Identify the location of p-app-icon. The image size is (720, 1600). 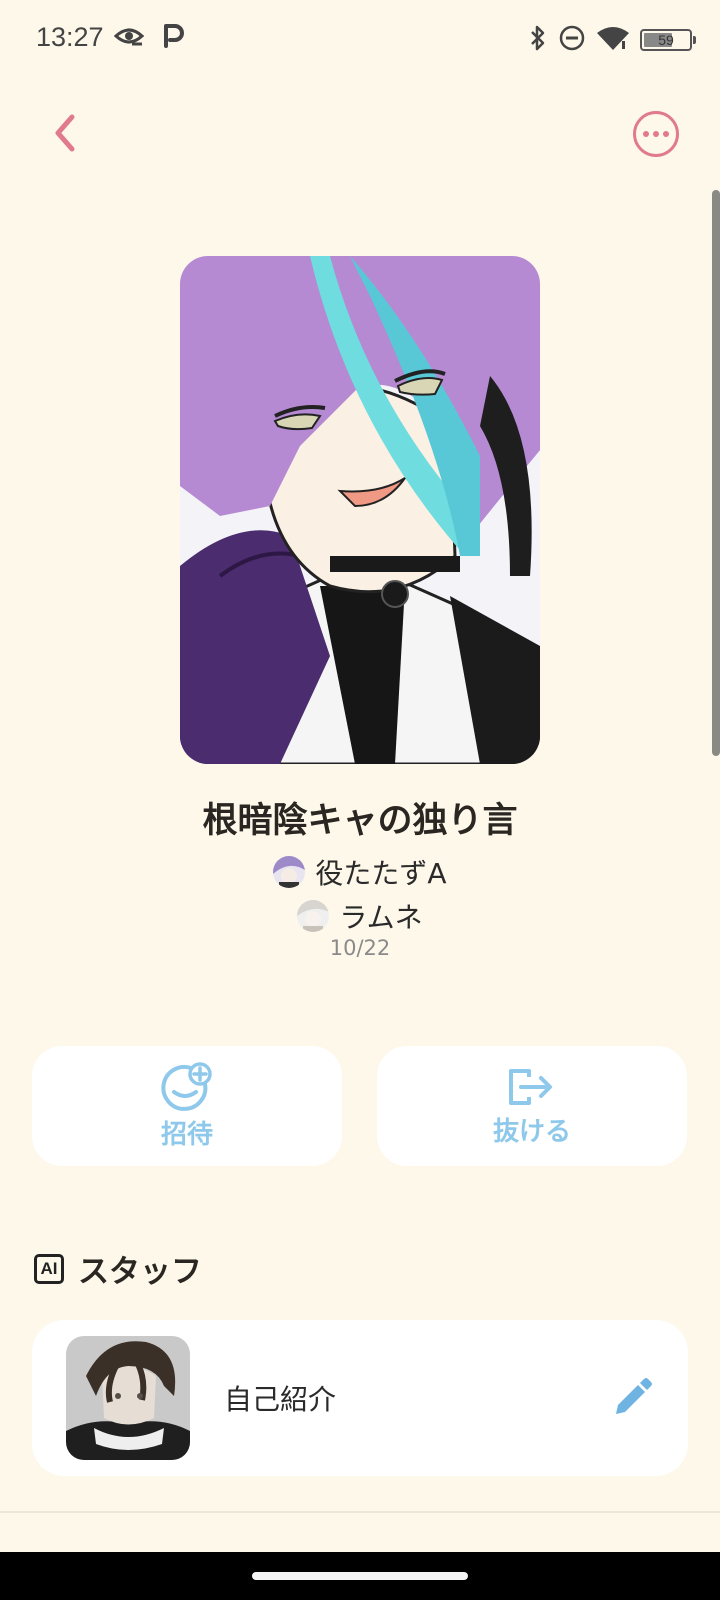
(174, 37).